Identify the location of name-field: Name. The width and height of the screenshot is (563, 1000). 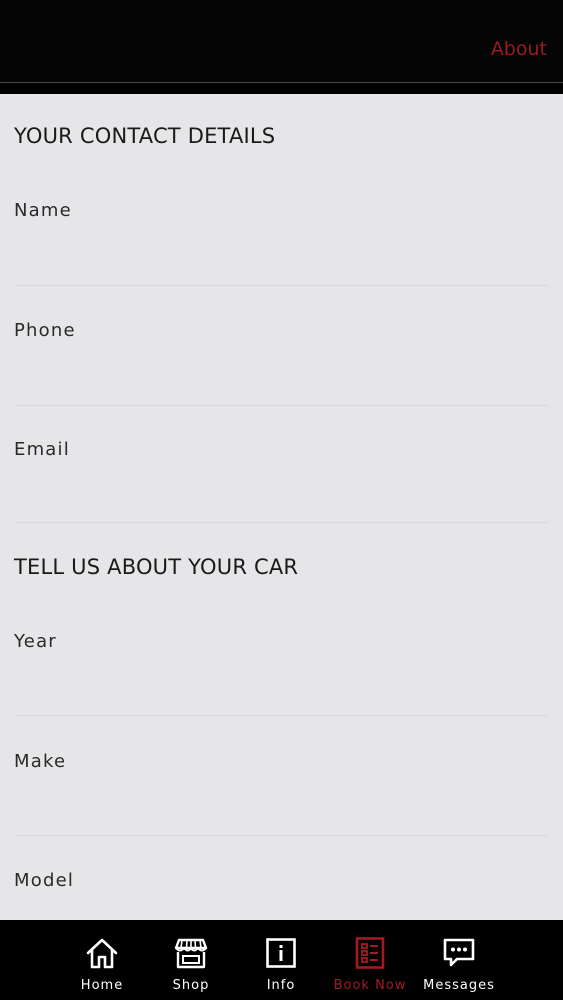
(281, 243).